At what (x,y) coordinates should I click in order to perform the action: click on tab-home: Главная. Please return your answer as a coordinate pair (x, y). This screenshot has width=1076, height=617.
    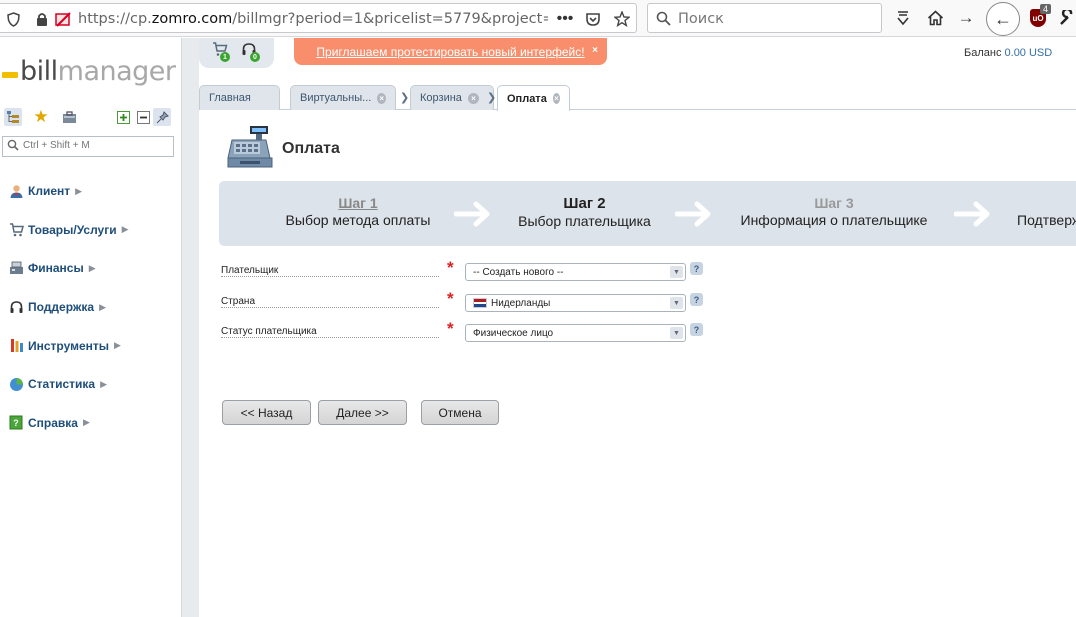
    Looking at the image, I should click on (239, 97).